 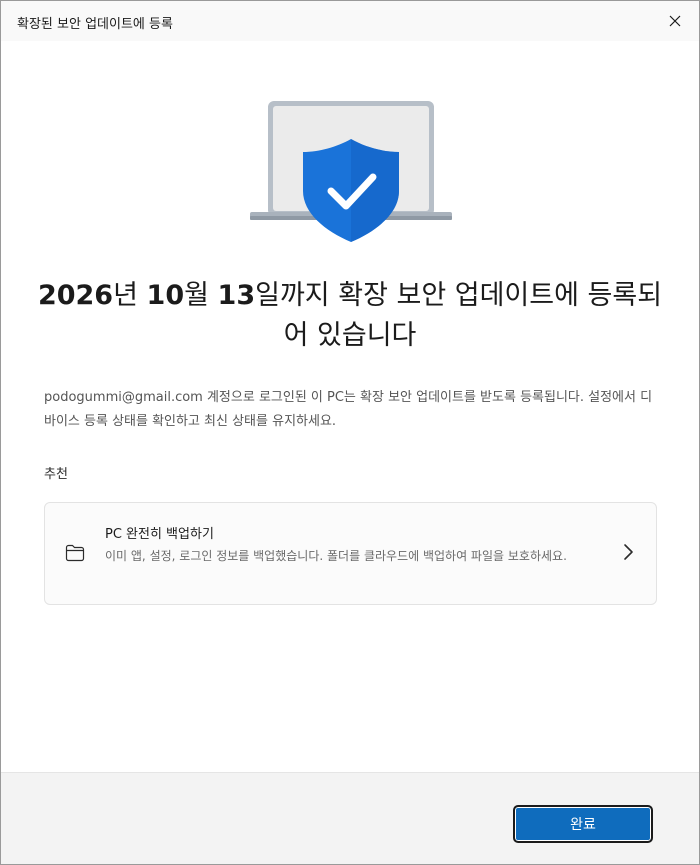 What do you see at coordinates (75, 553) in the screenshot?
I see `folder-icon` at bounding box center [75, 553].